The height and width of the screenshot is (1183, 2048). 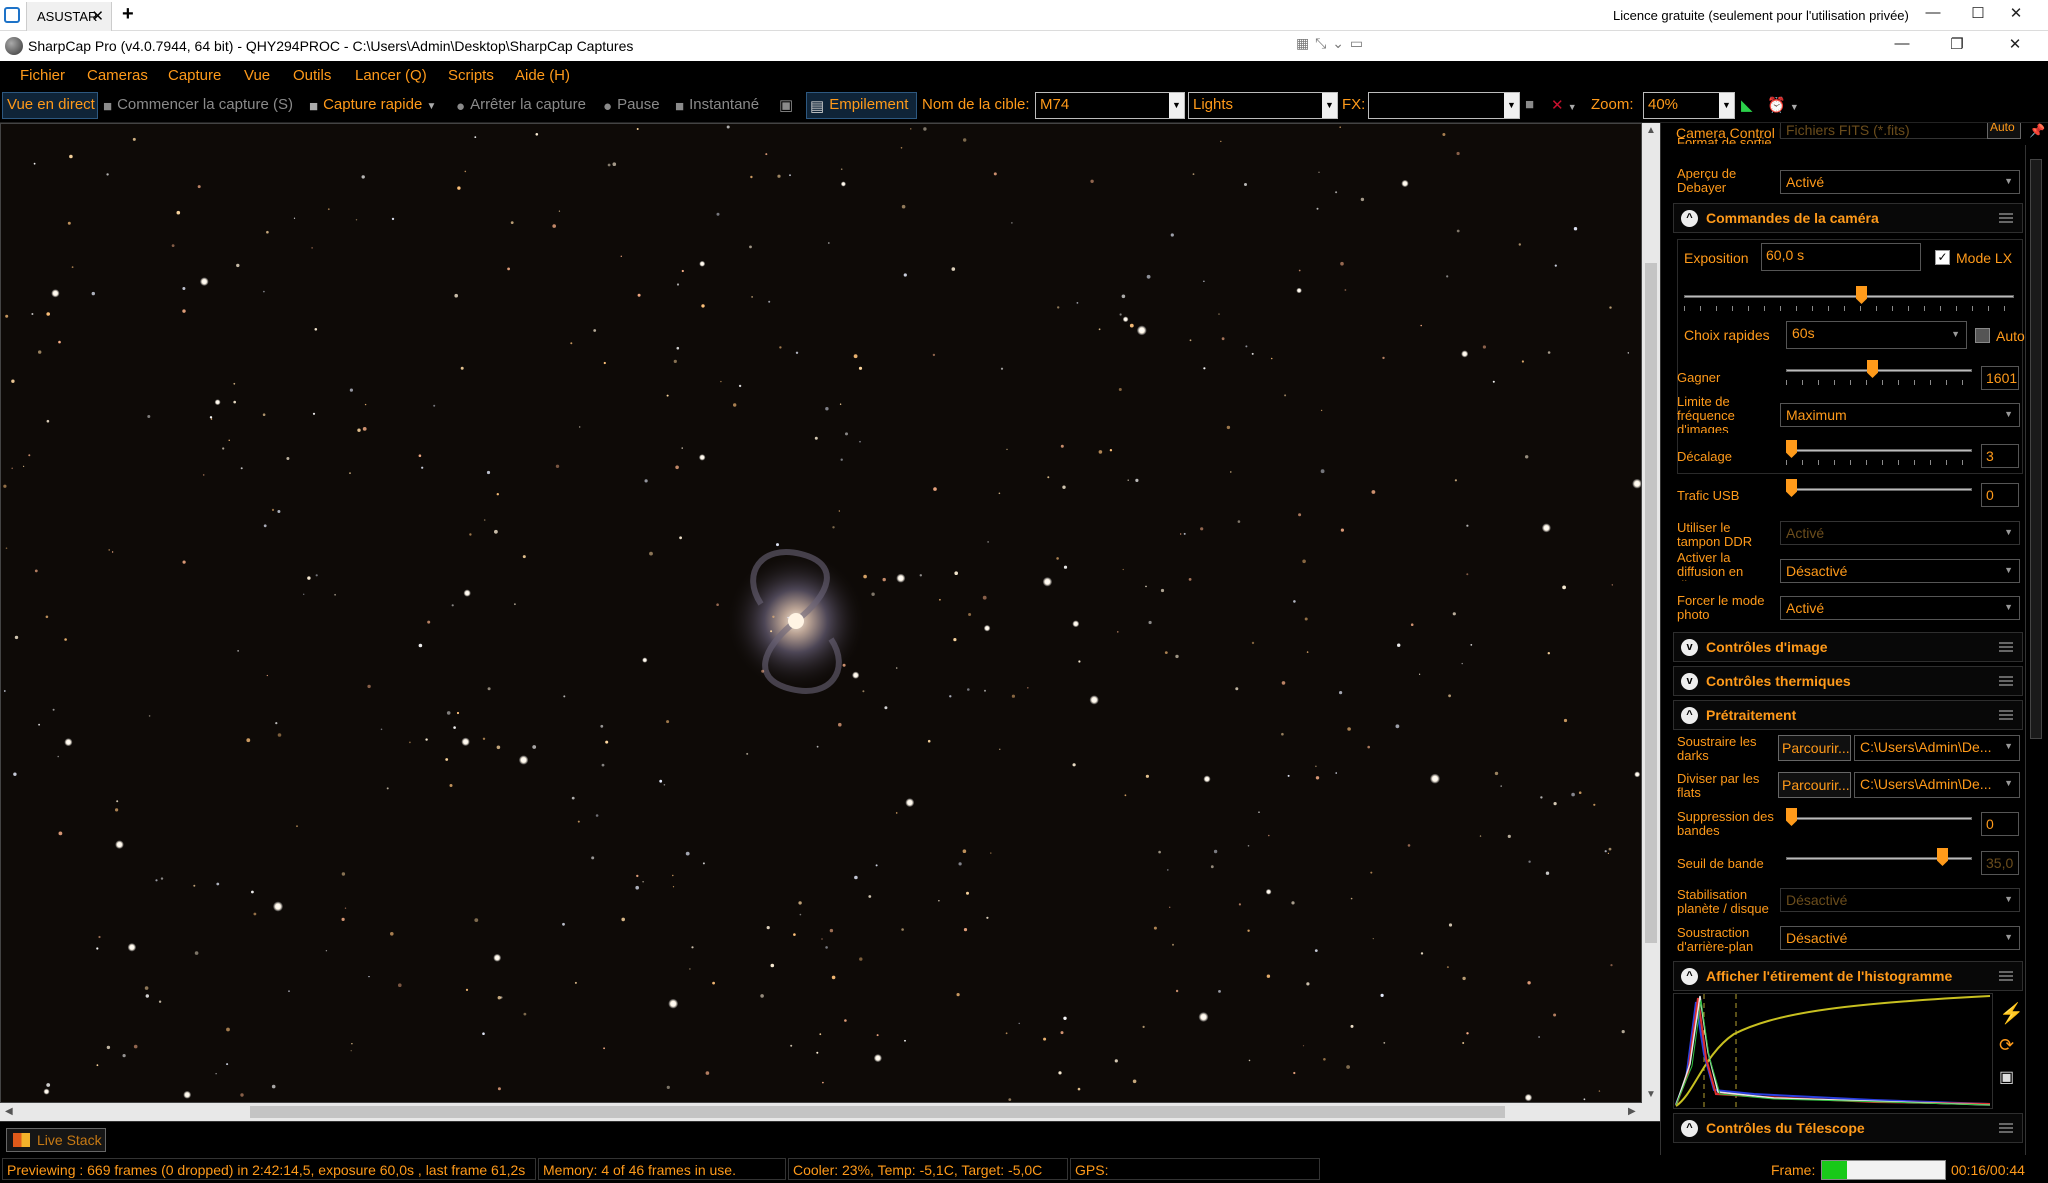 What do you see at coordinates (1879, 857) in the screenshot?
I see `band-threshold-slider` at bounding box center [1879, 857].